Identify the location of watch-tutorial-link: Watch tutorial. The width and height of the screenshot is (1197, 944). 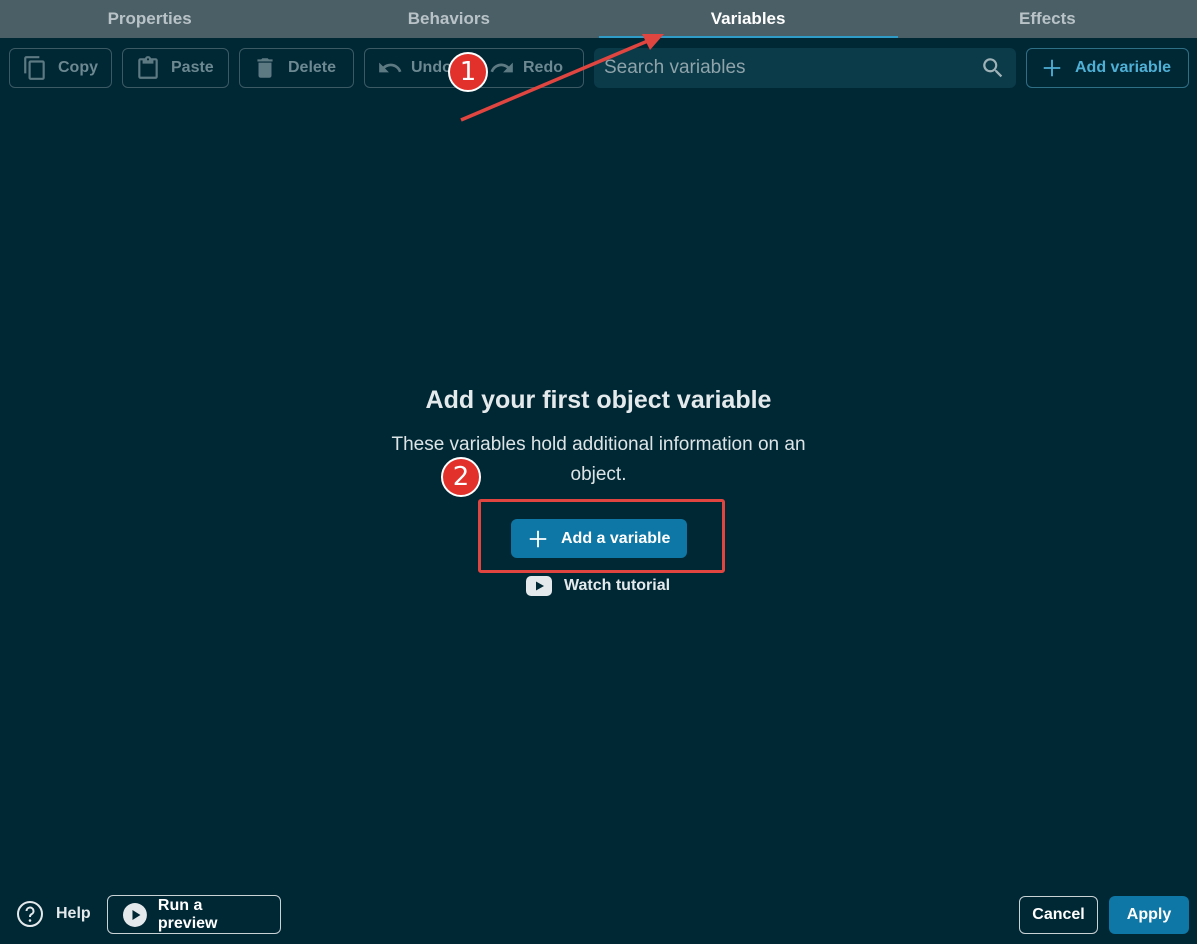
(598, 586).